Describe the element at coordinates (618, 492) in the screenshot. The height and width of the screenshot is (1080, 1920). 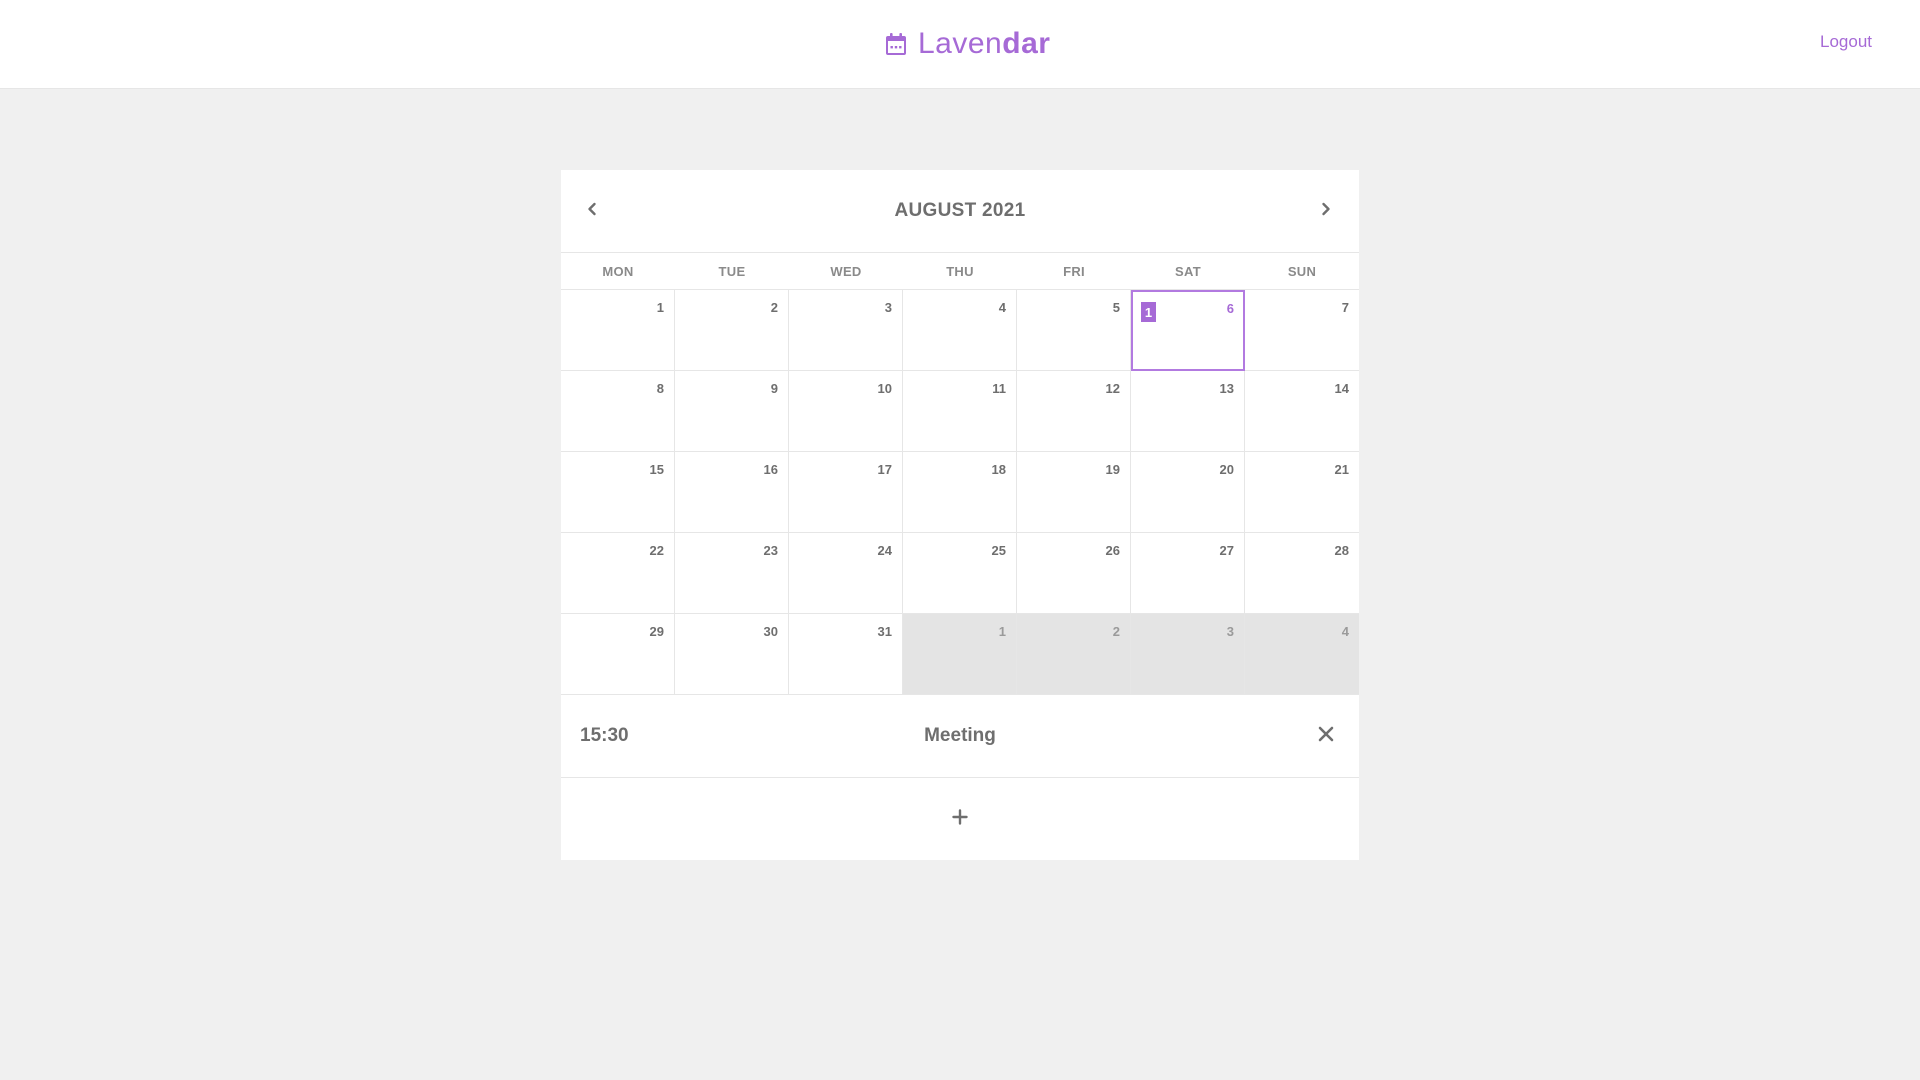
I see `day-cell: 15` at that location.